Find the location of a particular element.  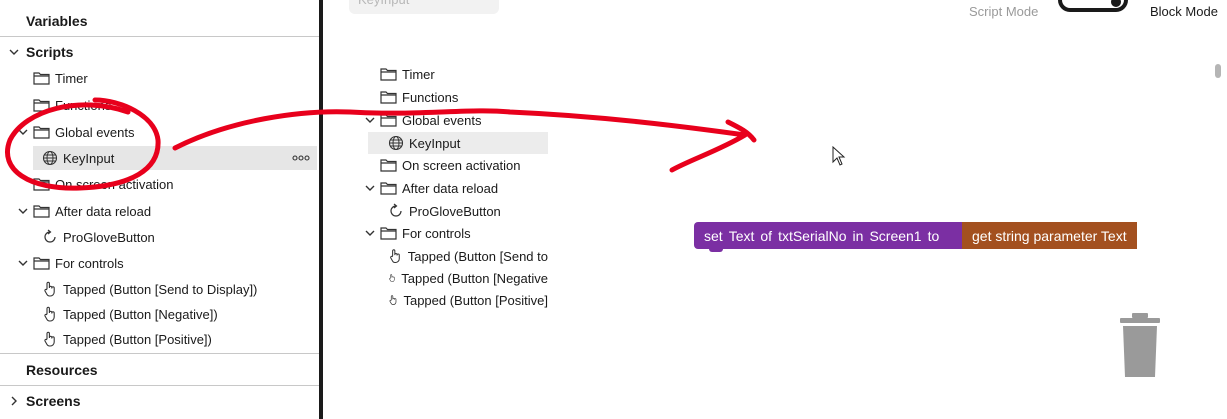

screens-label: Screens is located at coordinates (53, 401).